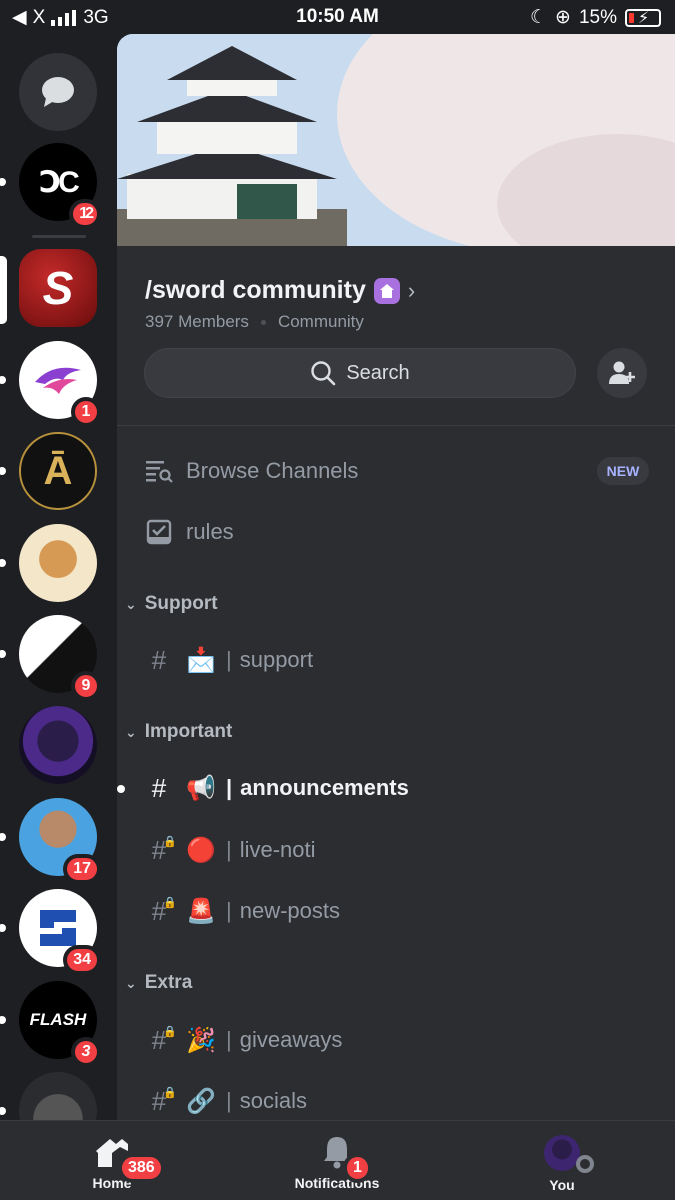 The image size is (675, 1200). I want to click on bottom-tab-bar: Home 386 Notifications 1 You, so click(337, 1160).